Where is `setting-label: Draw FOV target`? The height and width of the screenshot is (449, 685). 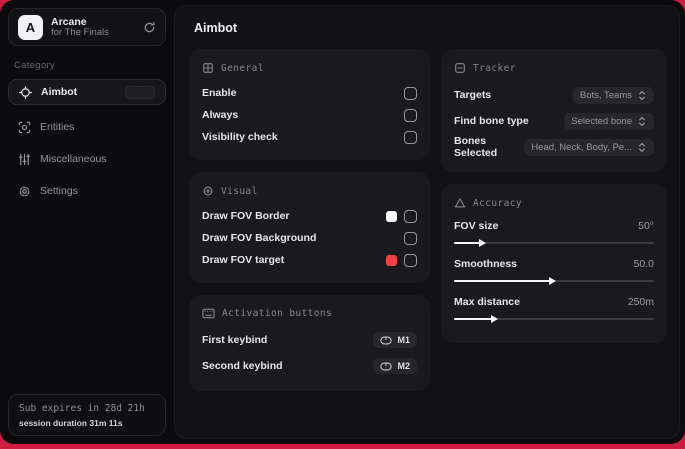 setting-label: Draw FOV target is located at coordinates (243, 260).